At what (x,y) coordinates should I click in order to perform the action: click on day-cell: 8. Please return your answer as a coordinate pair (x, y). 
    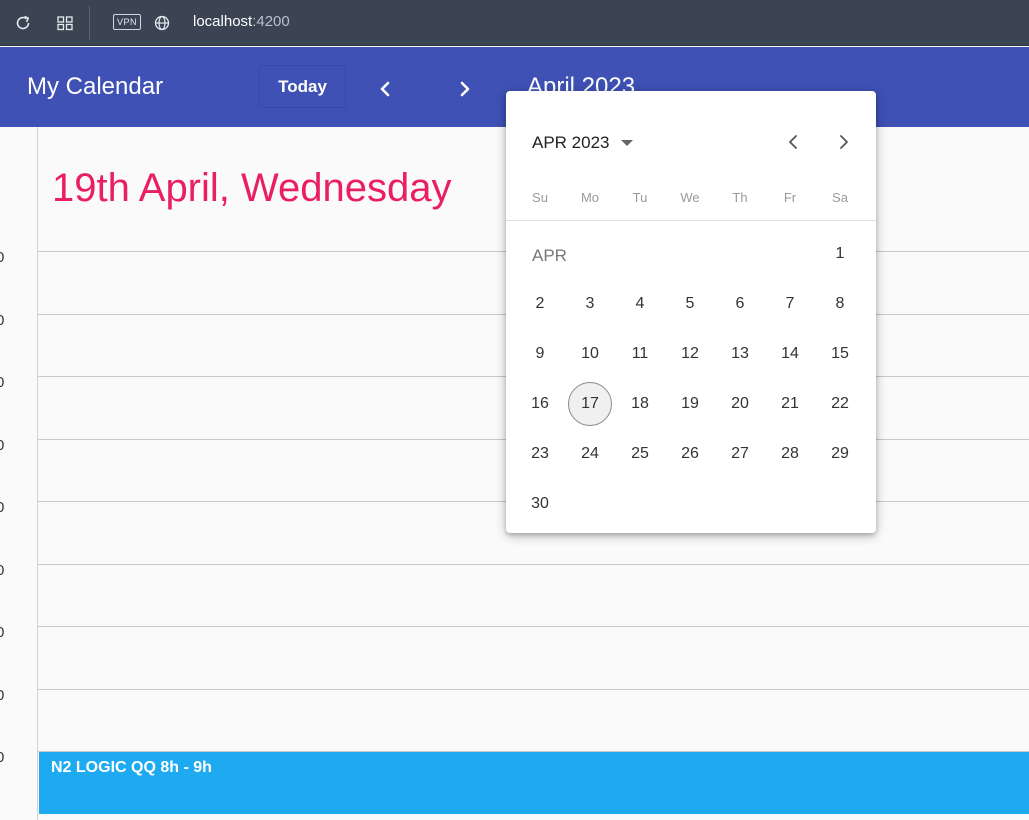
    Looking at the image, I should click on (840, 304).